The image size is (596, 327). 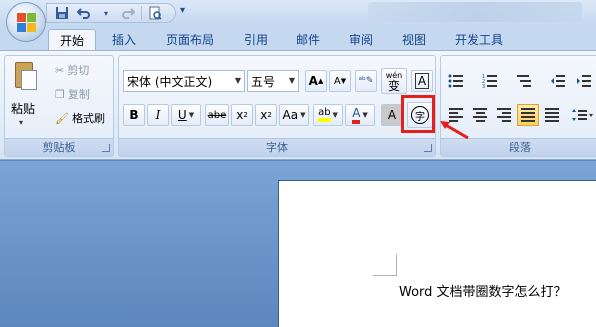 What do you see at coordinates (84, 13) in the screenshot?
I see `undo-icon` at bounding box center [84, 13].